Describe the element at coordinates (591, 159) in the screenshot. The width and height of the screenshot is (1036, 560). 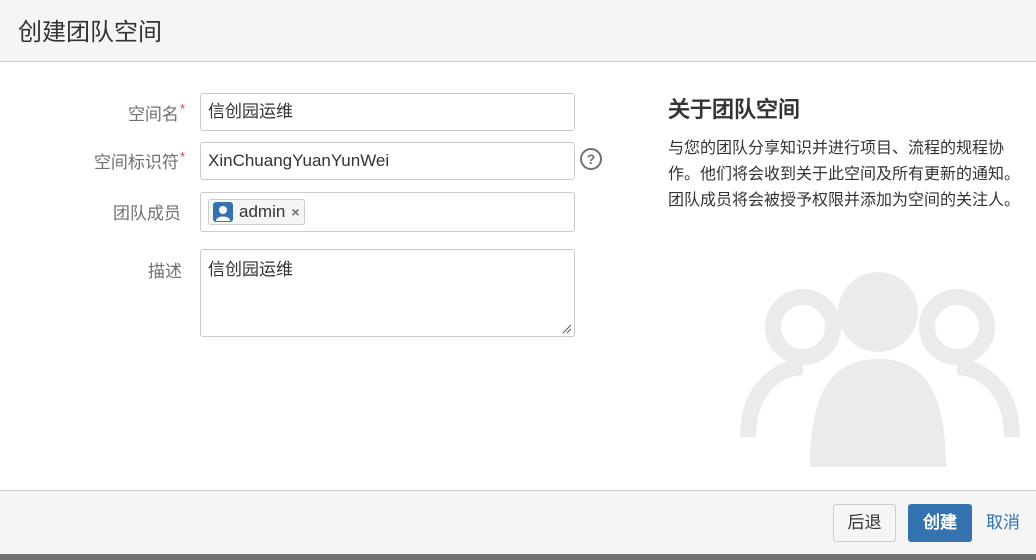
I see `question-circle-icon: ?` at that location.